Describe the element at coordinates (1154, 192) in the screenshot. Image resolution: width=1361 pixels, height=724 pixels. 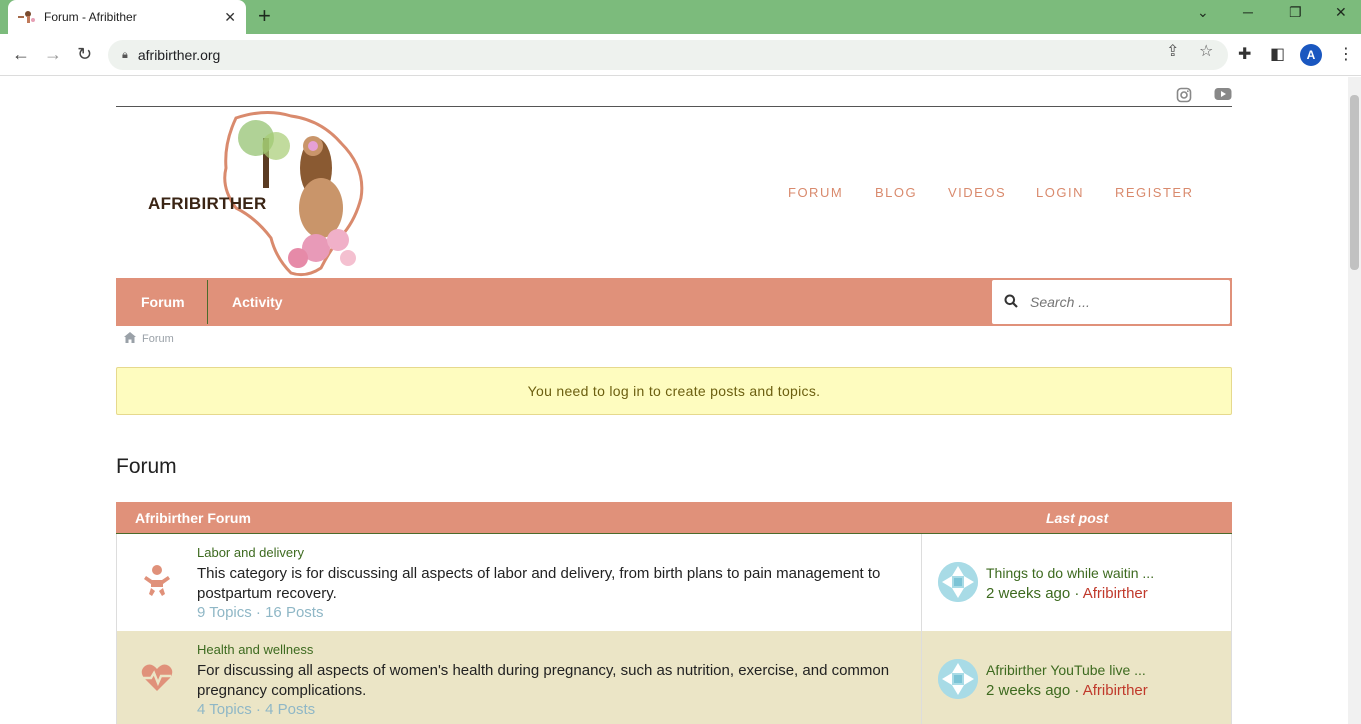
I see `nav-register: REGISTER` at that location.